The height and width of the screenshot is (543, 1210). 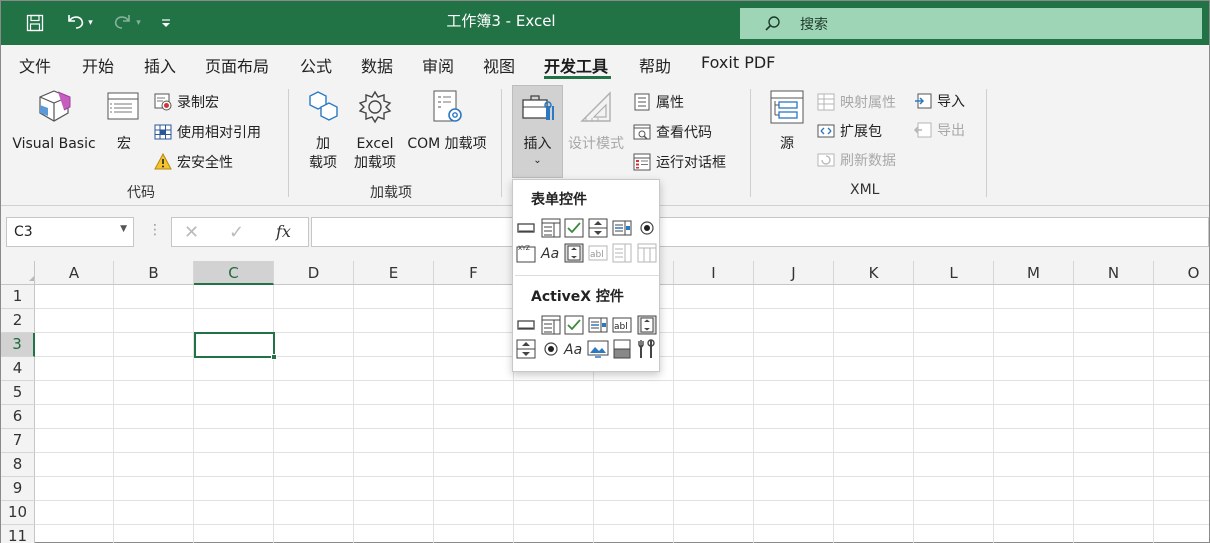 What do you see at coordinates (323, 144) in the screenshot?
I see `addins-label-line1: 加` at bounding box center [323, 144].